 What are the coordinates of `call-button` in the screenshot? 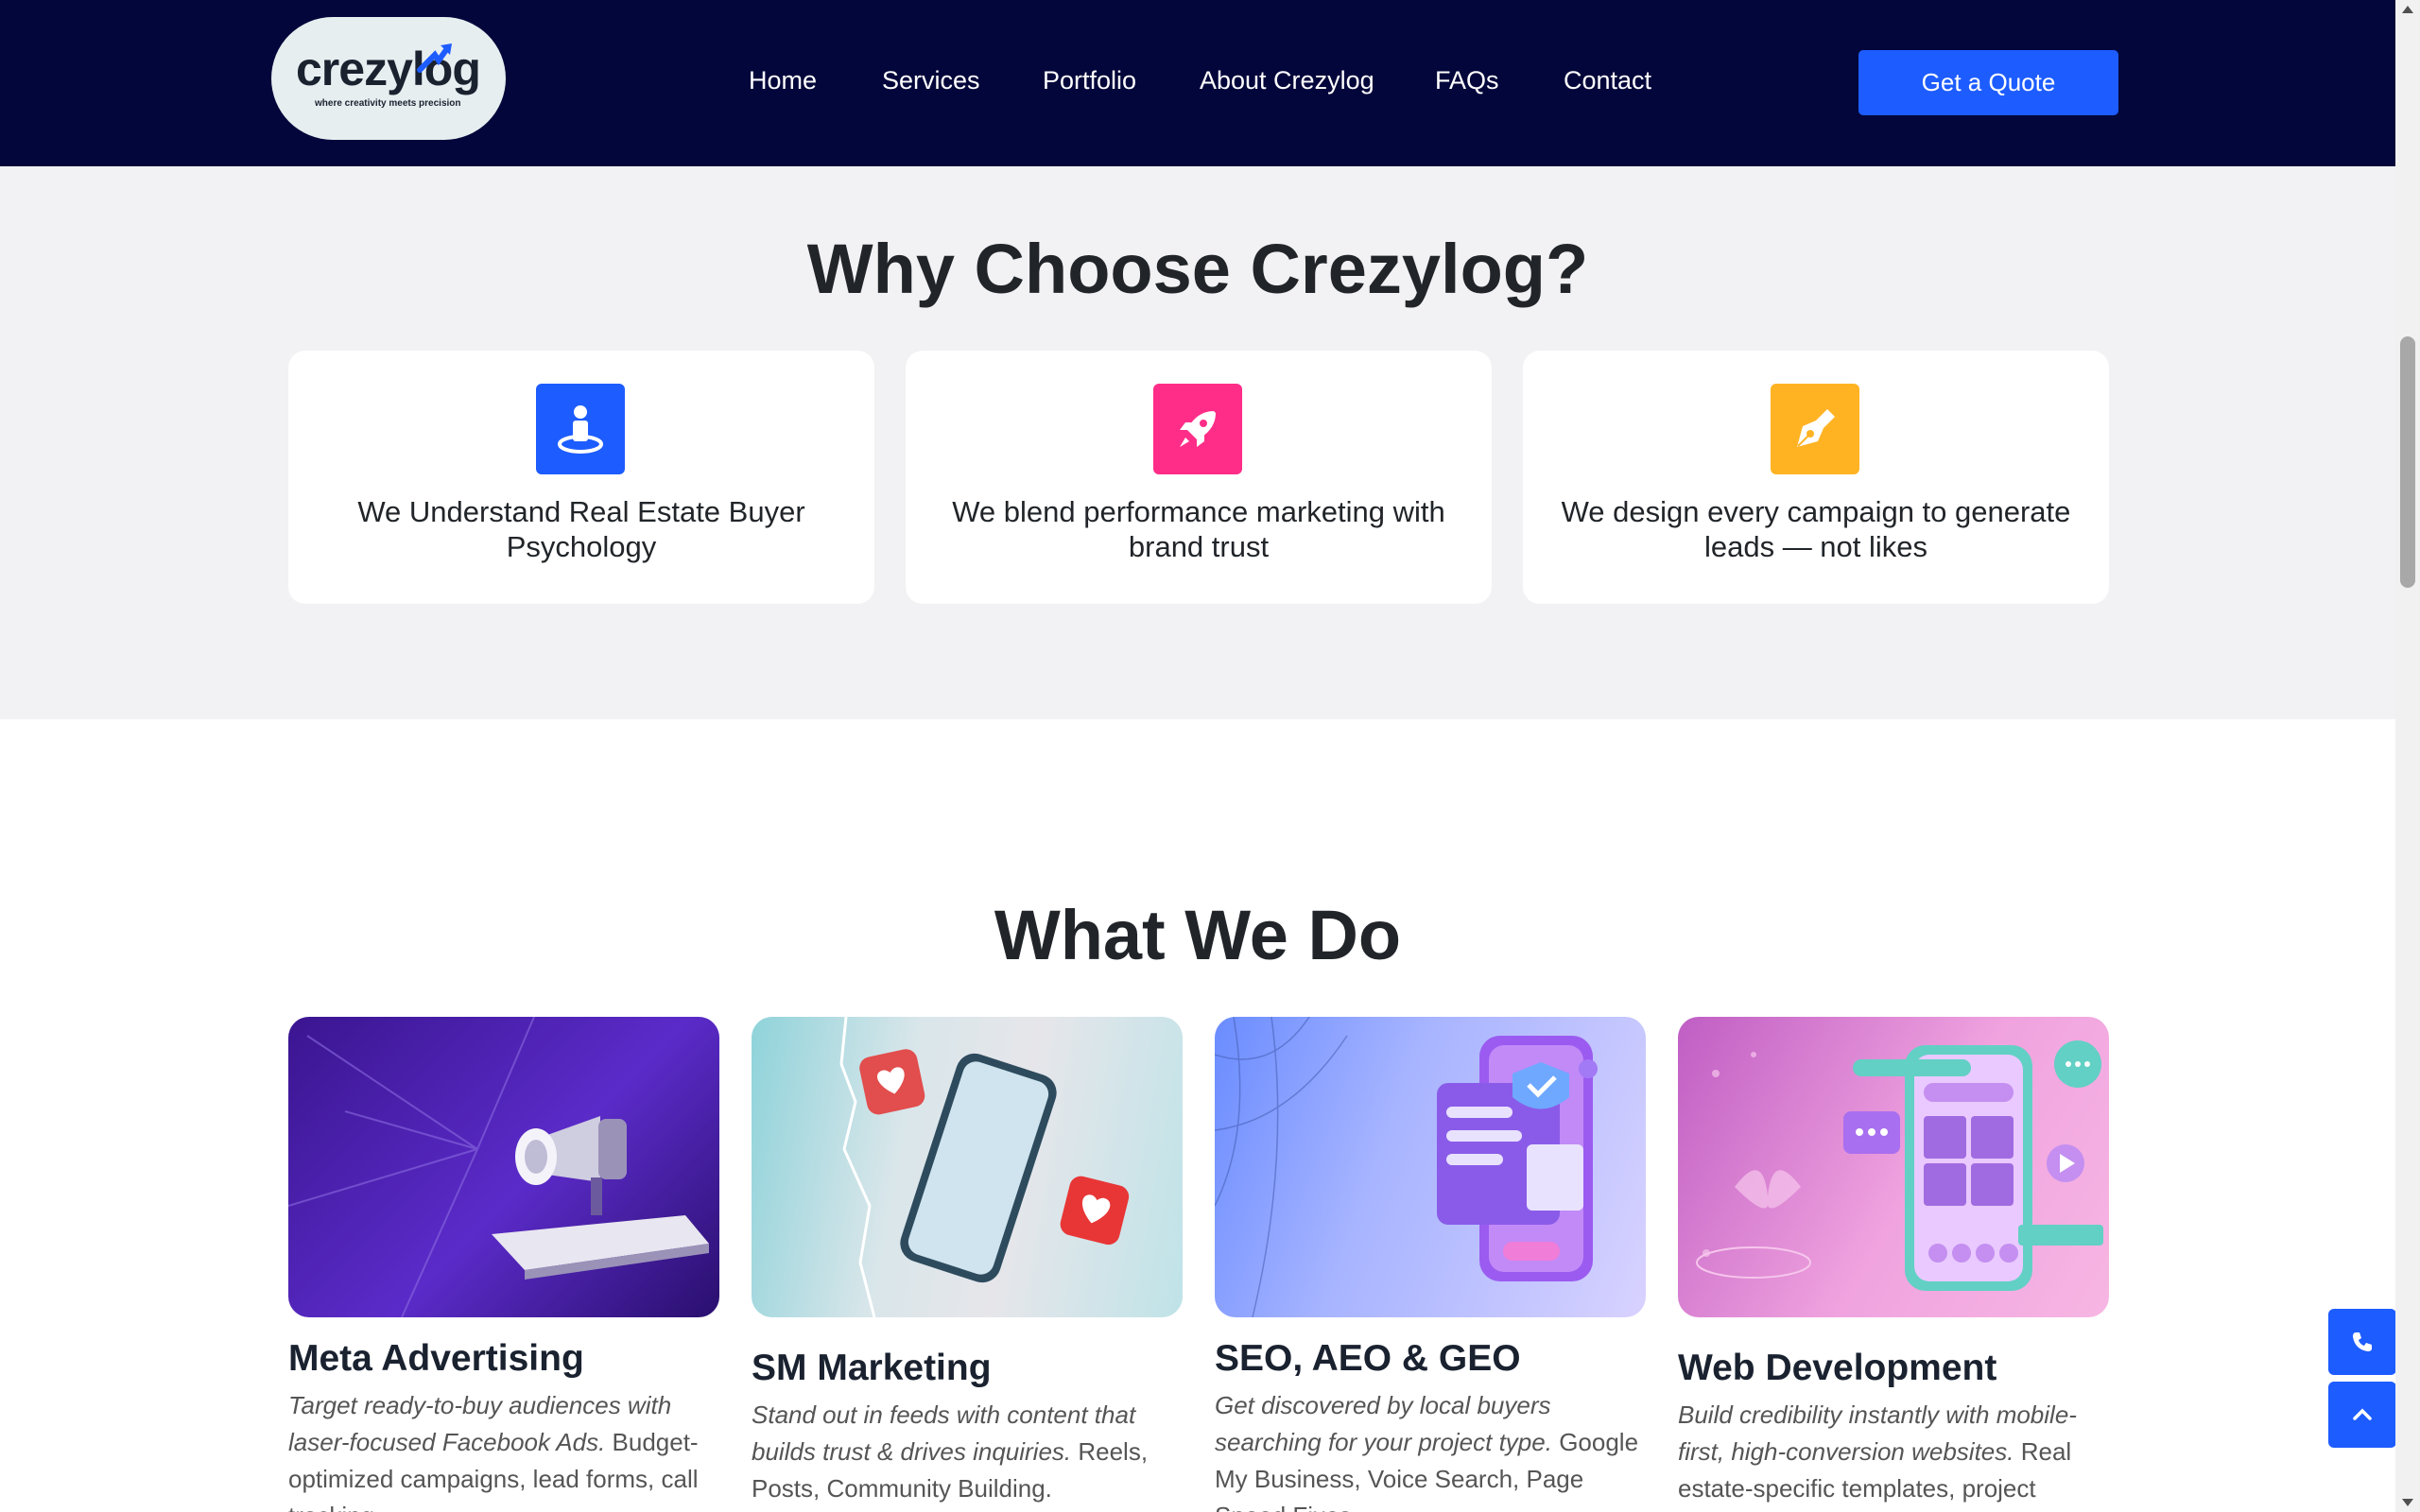 It's located at (2362, 1342).